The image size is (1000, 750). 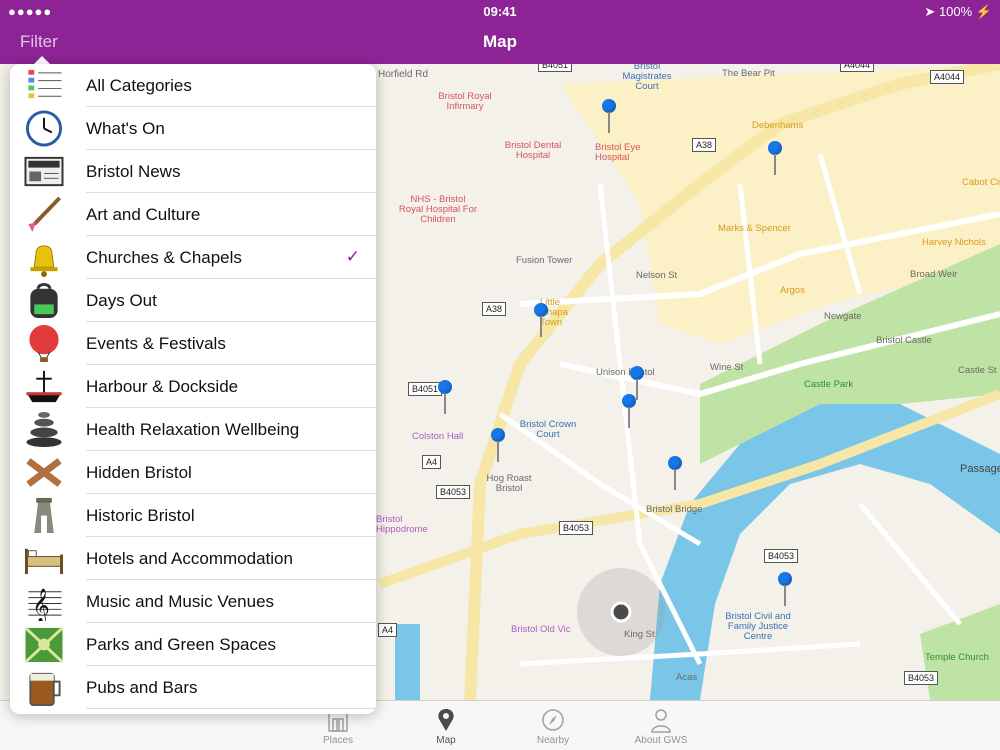 What do you see at coordinates (162, 386) in the screenshot?
I see `category-label: Harbour & Dockside` at bounding box center [162, 386].